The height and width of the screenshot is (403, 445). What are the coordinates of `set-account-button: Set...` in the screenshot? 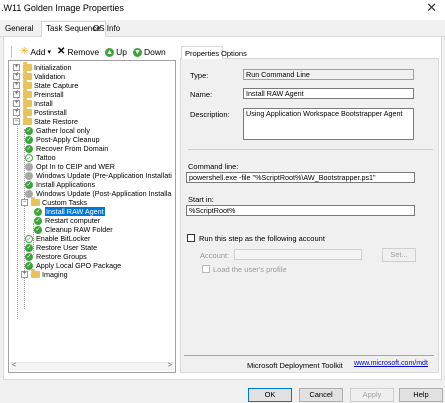 It's located at (399, 255).